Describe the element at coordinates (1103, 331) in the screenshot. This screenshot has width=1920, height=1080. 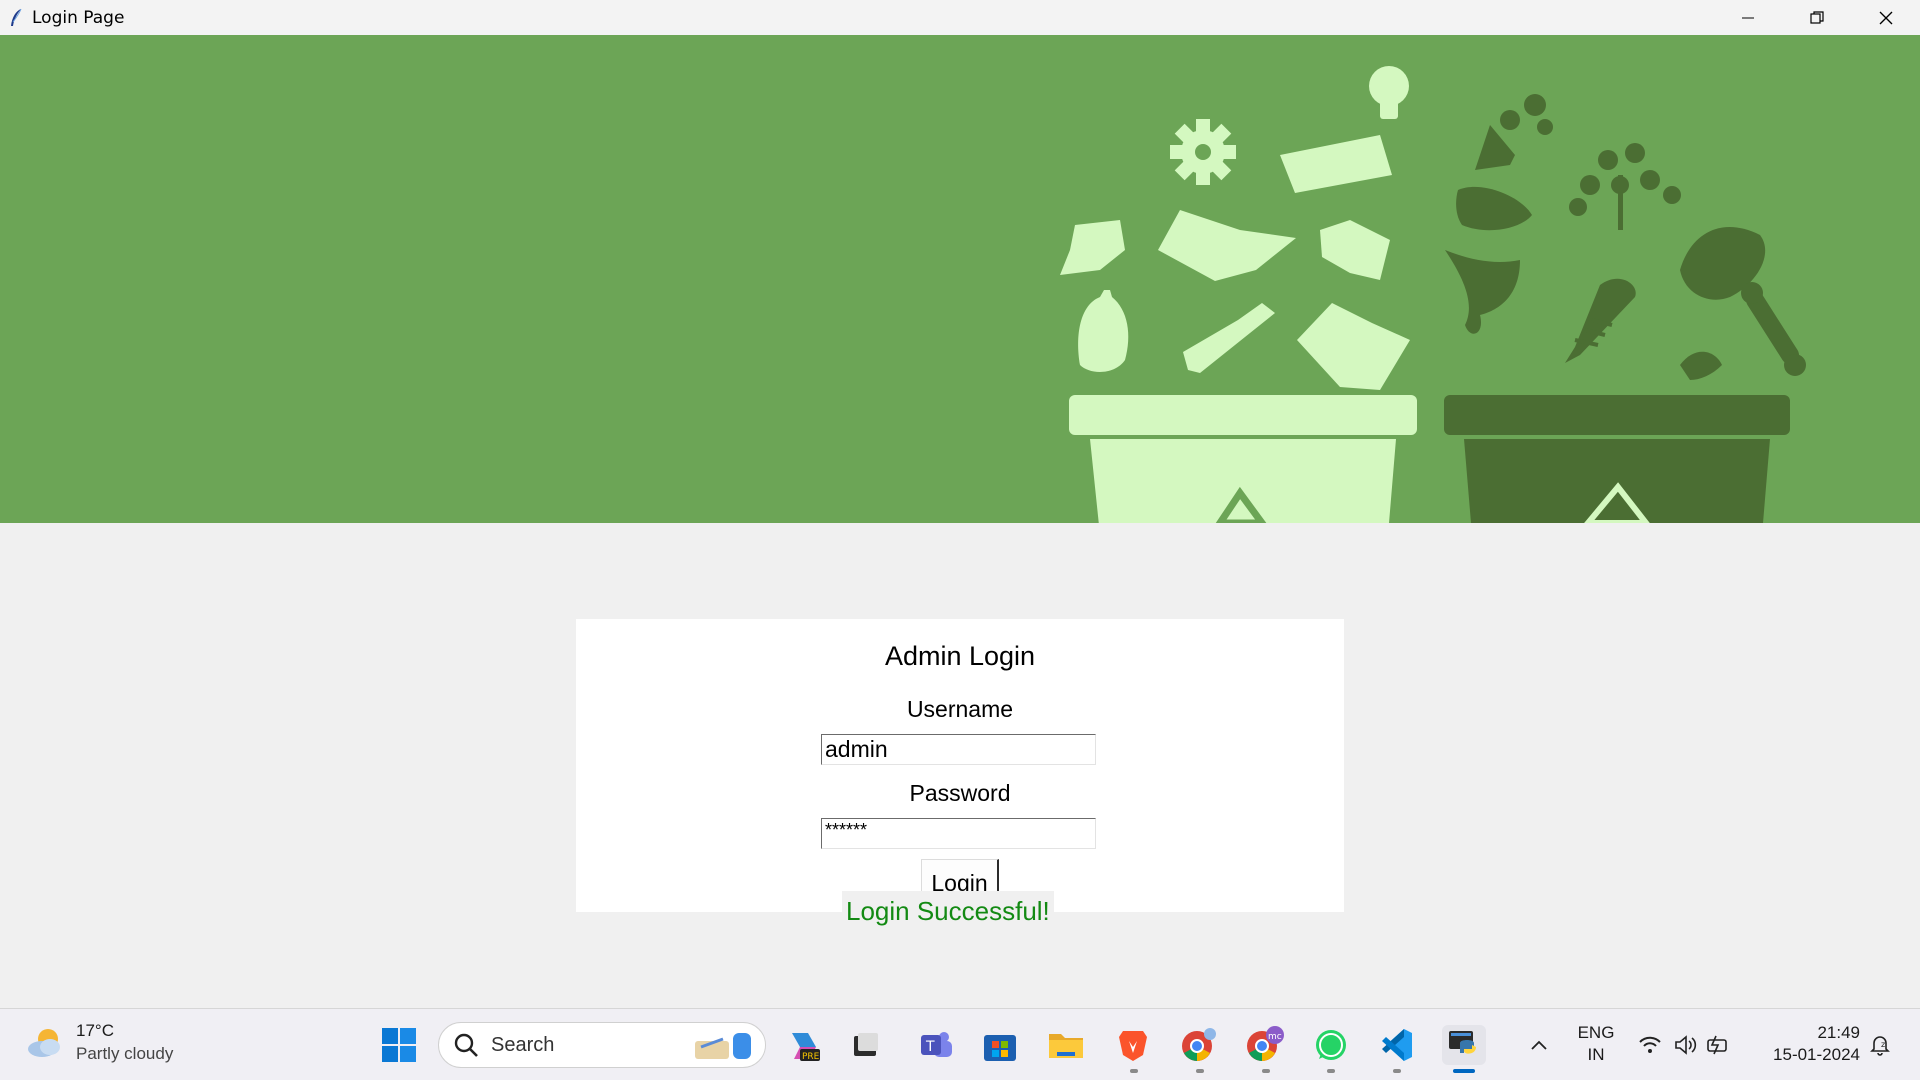
I see `plastic-bottle-icon` at that location.